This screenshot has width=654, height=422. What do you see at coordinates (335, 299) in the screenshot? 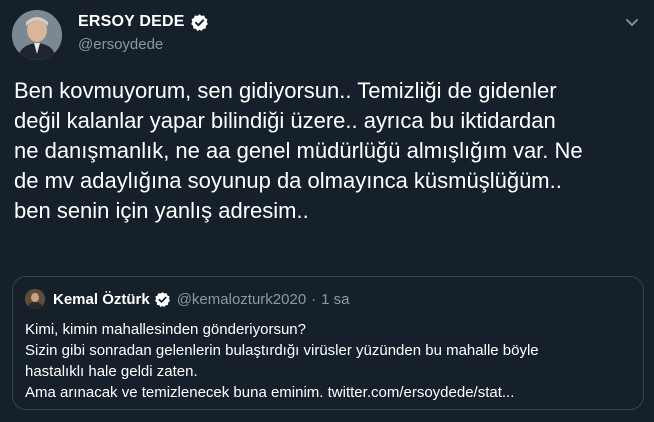
I see `quoted-tweet-timestamp: 1 sa` at bounding box center [335, 299].